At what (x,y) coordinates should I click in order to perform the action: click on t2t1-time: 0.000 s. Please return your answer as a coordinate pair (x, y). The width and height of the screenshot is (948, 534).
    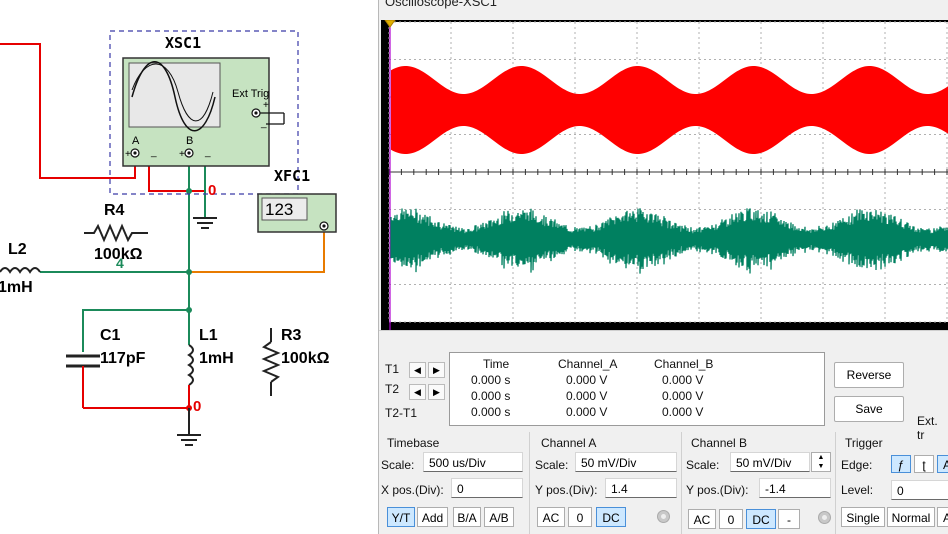
    Looking at the image, I should click on (491, 412).